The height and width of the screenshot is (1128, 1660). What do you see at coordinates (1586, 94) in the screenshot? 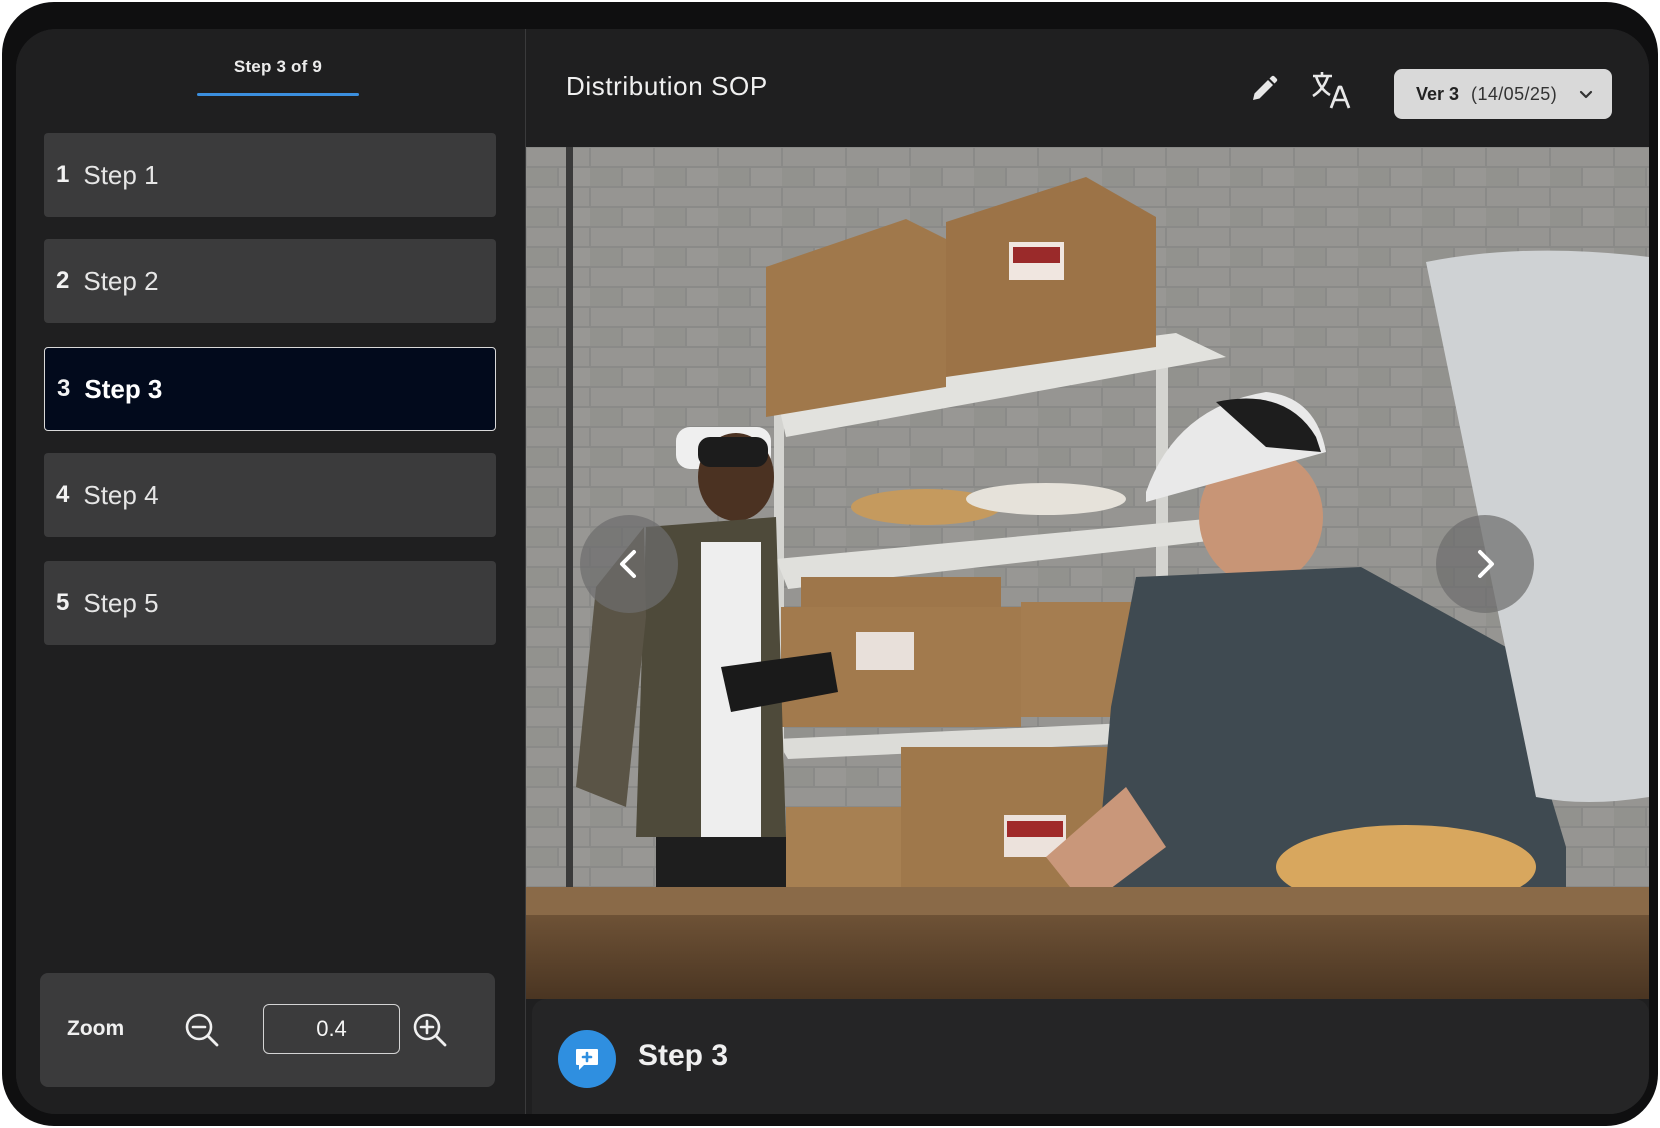
I see `chevron-down-icon` at bounding box center [1586, 94].